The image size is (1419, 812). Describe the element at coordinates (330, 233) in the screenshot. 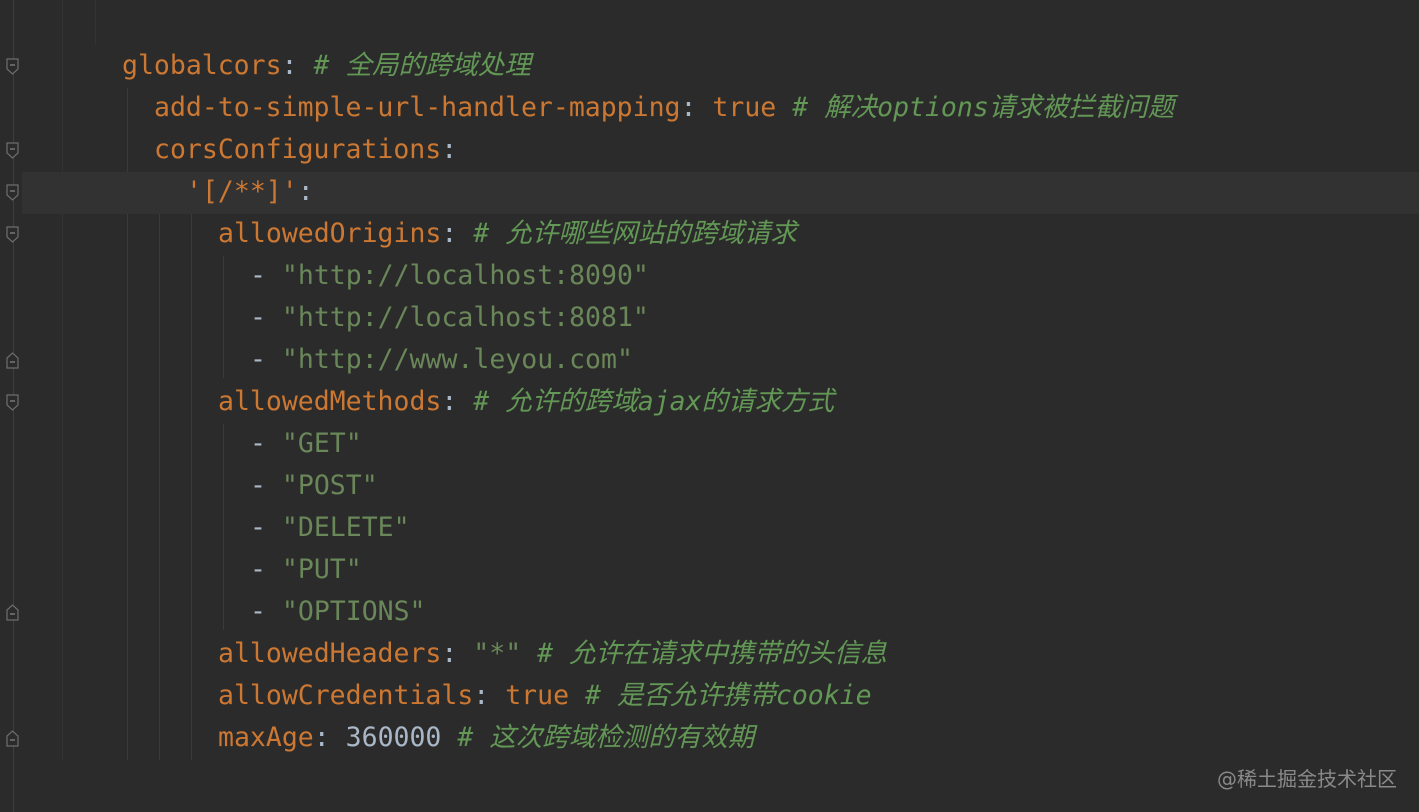

I see `yaml-key: allowedOrigins` at that location.